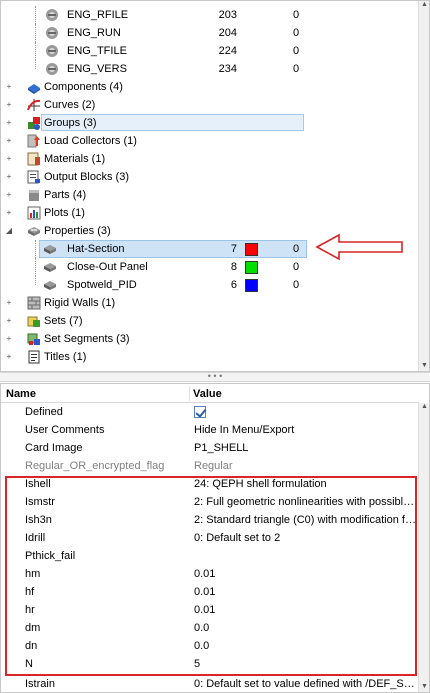  I want to click on property-name: Idrill, so click(35, 538).